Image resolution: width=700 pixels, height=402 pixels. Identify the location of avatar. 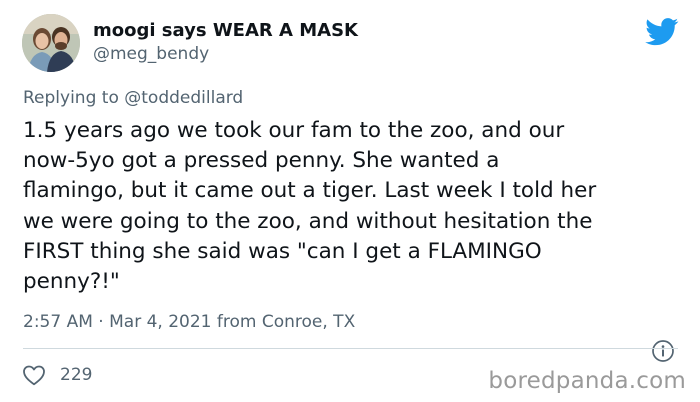
(51, 43).